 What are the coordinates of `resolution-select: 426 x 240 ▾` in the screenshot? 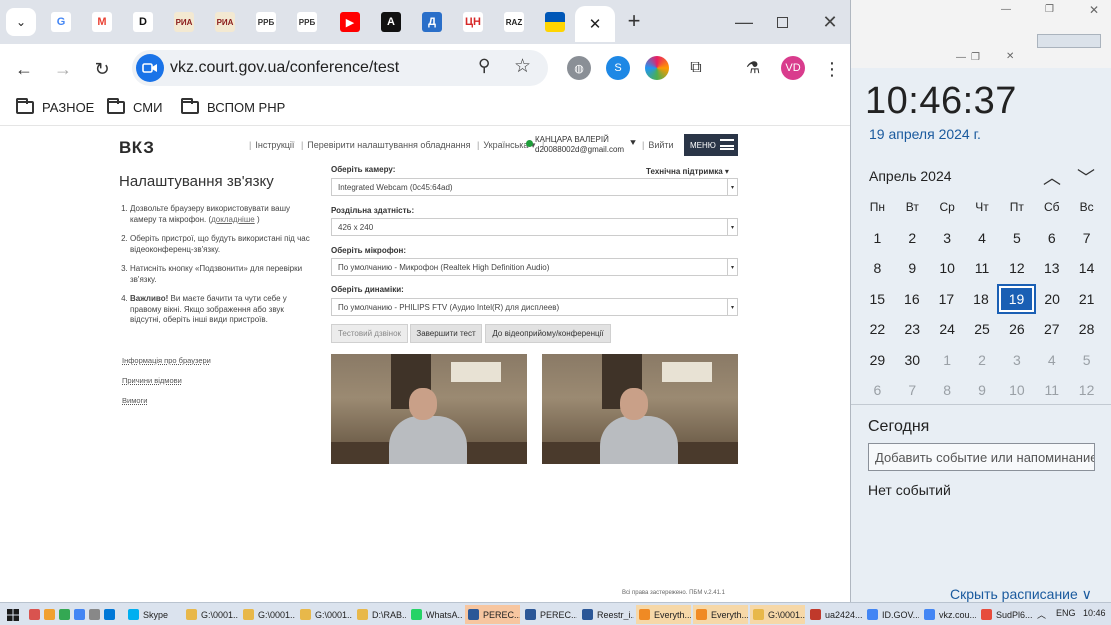 It's located at (534, 227).